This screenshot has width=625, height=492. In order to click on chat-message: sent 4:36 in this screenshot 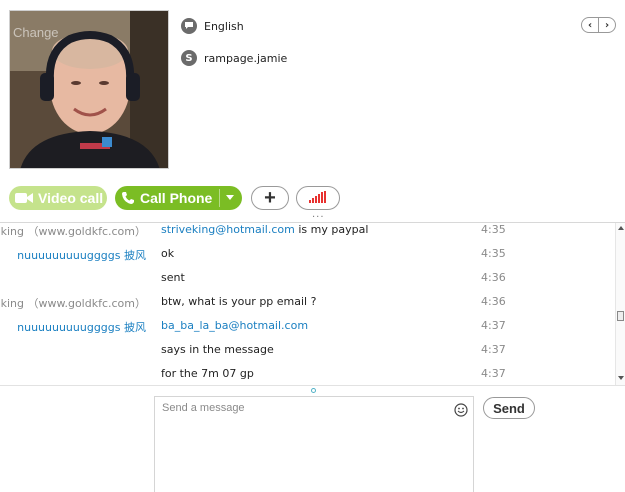, I will do `click(308, 283)`.